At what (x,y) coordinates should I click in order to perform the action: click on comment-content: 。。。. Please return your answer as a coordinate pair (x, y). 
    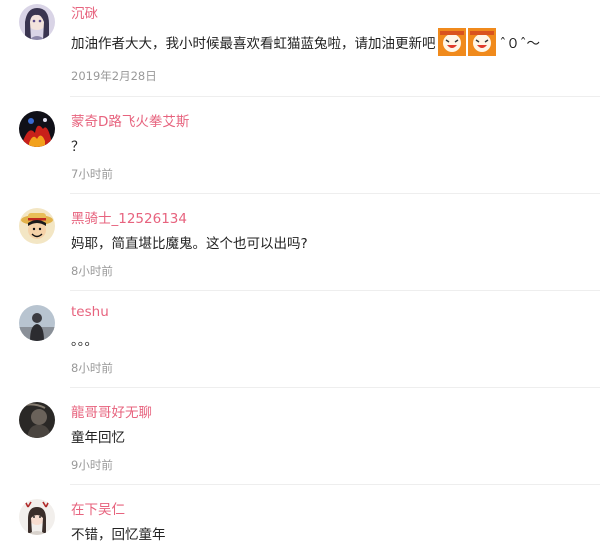
    Looking at the image, I should click on (84, 339).